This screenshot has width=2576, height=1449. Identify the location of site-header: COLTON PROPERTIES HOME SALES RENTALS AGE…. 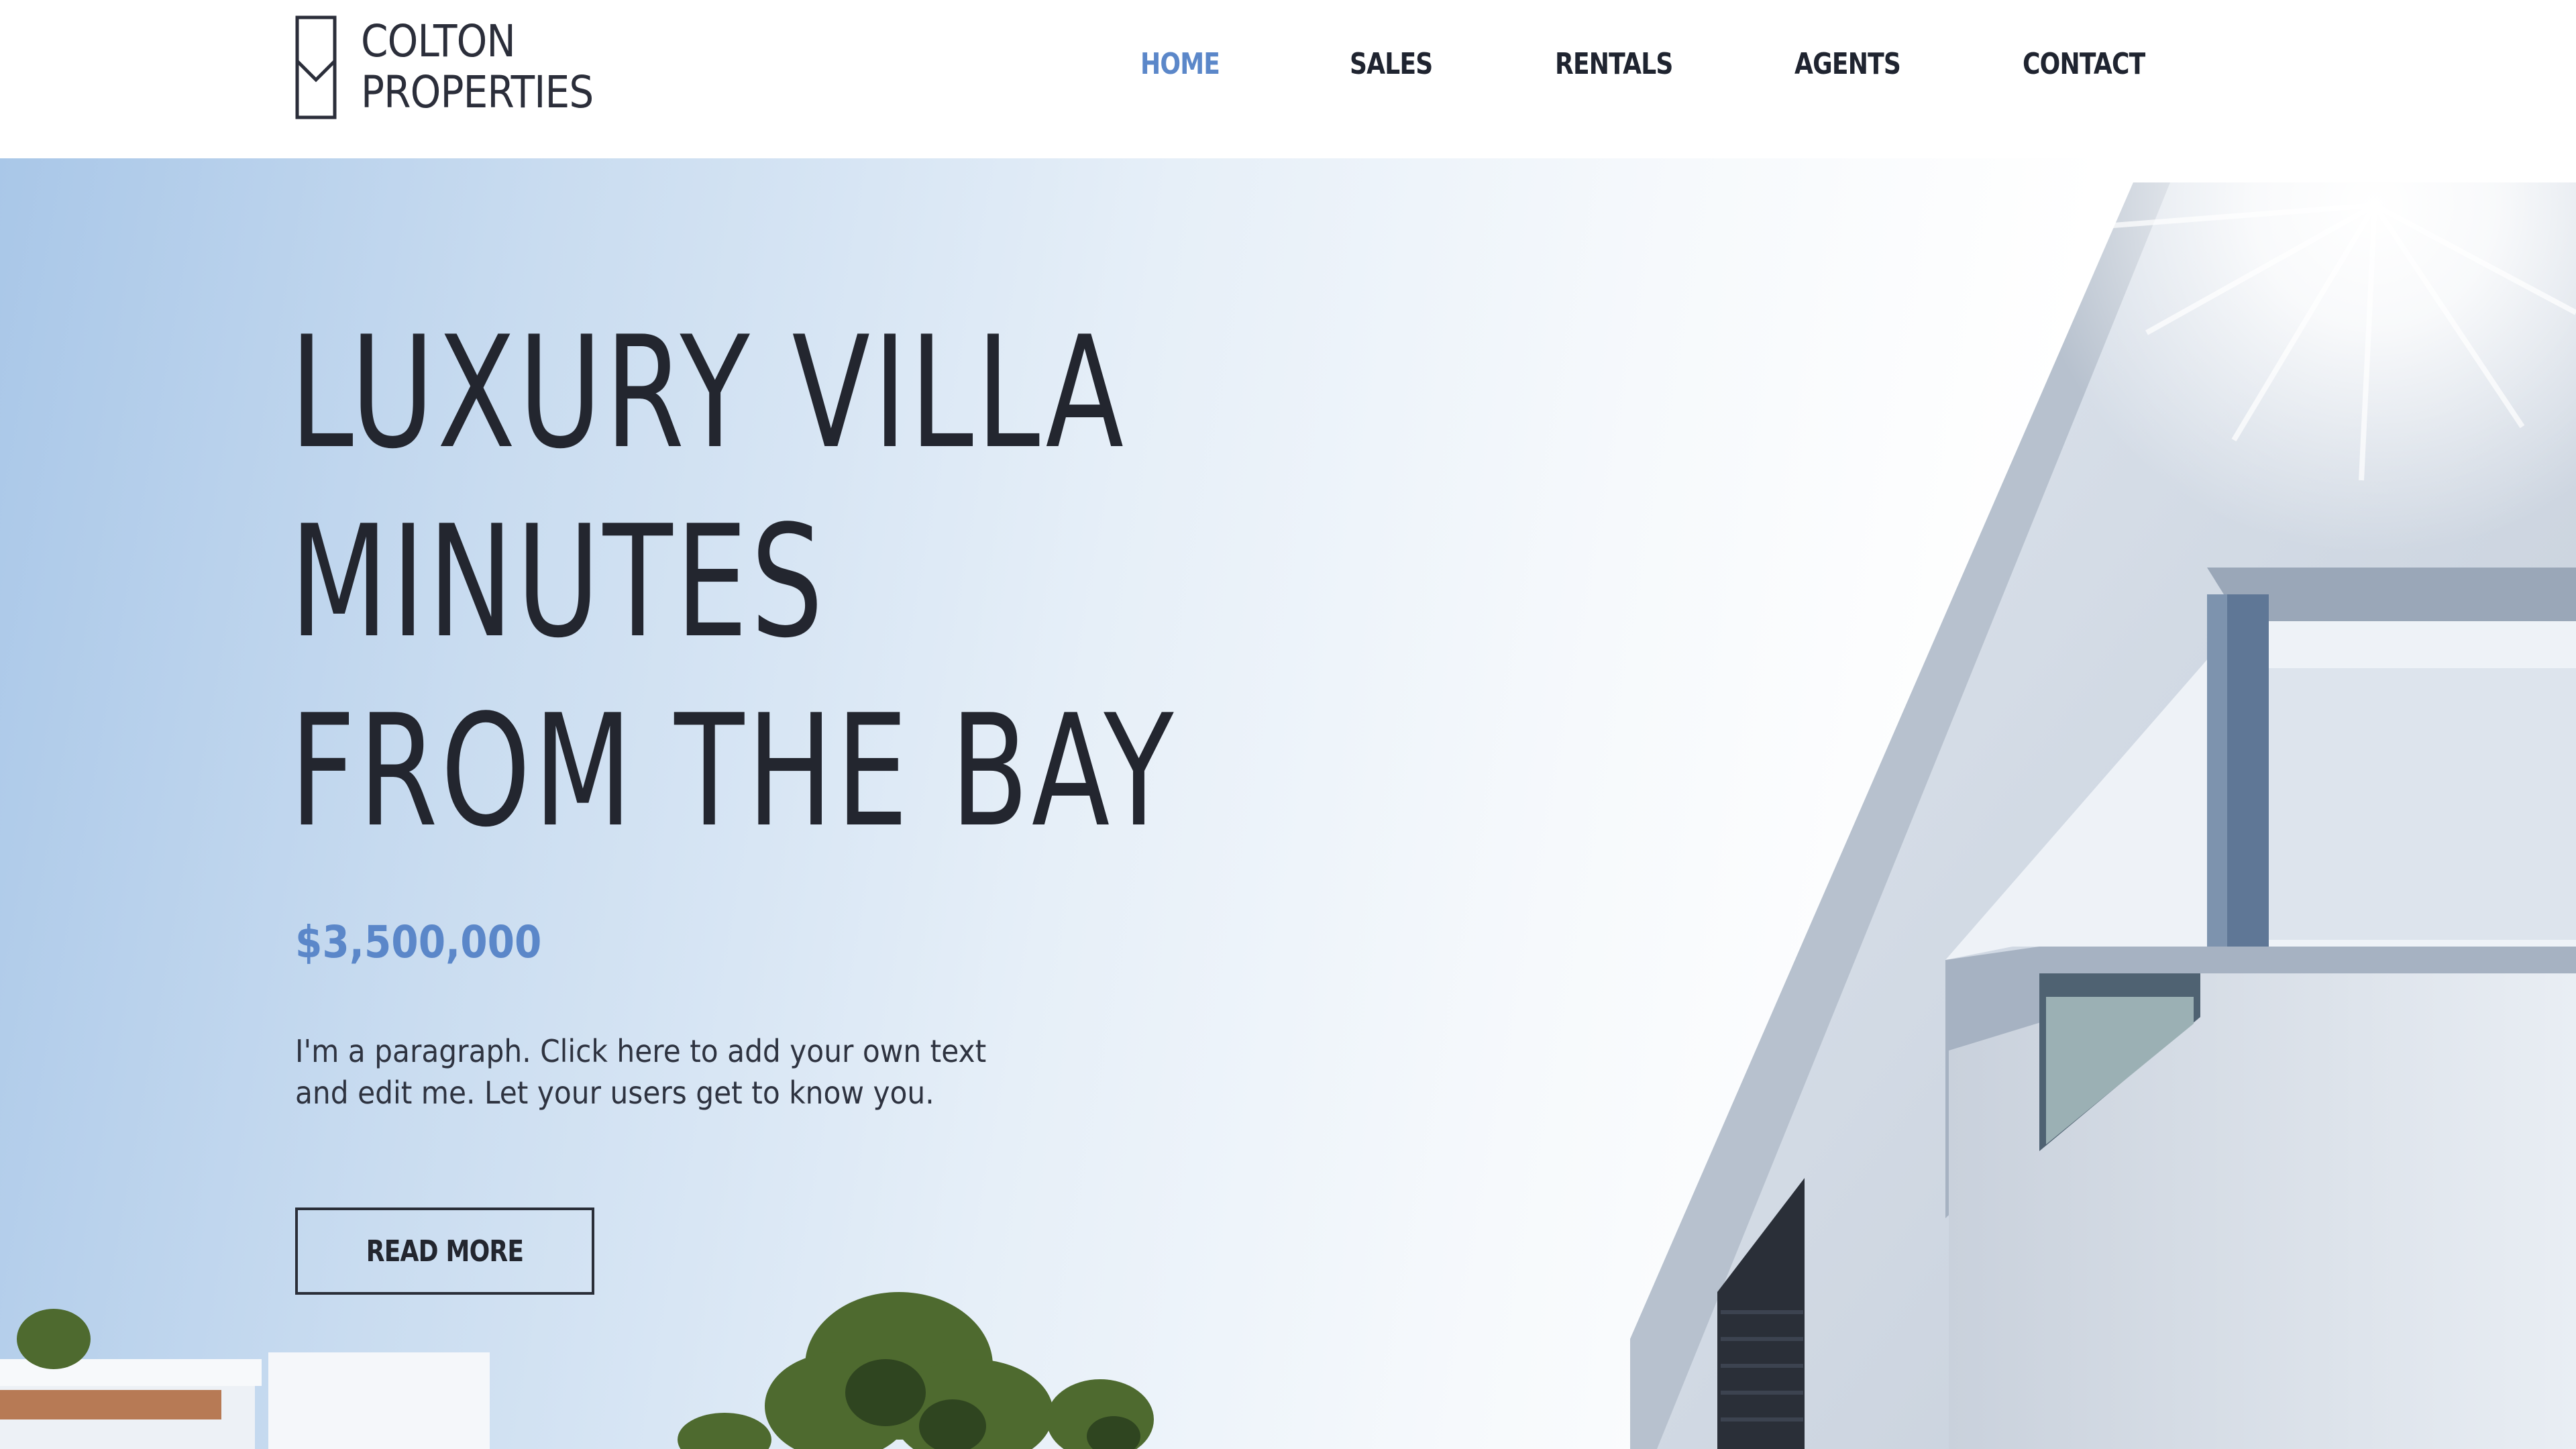
(1288, 79).